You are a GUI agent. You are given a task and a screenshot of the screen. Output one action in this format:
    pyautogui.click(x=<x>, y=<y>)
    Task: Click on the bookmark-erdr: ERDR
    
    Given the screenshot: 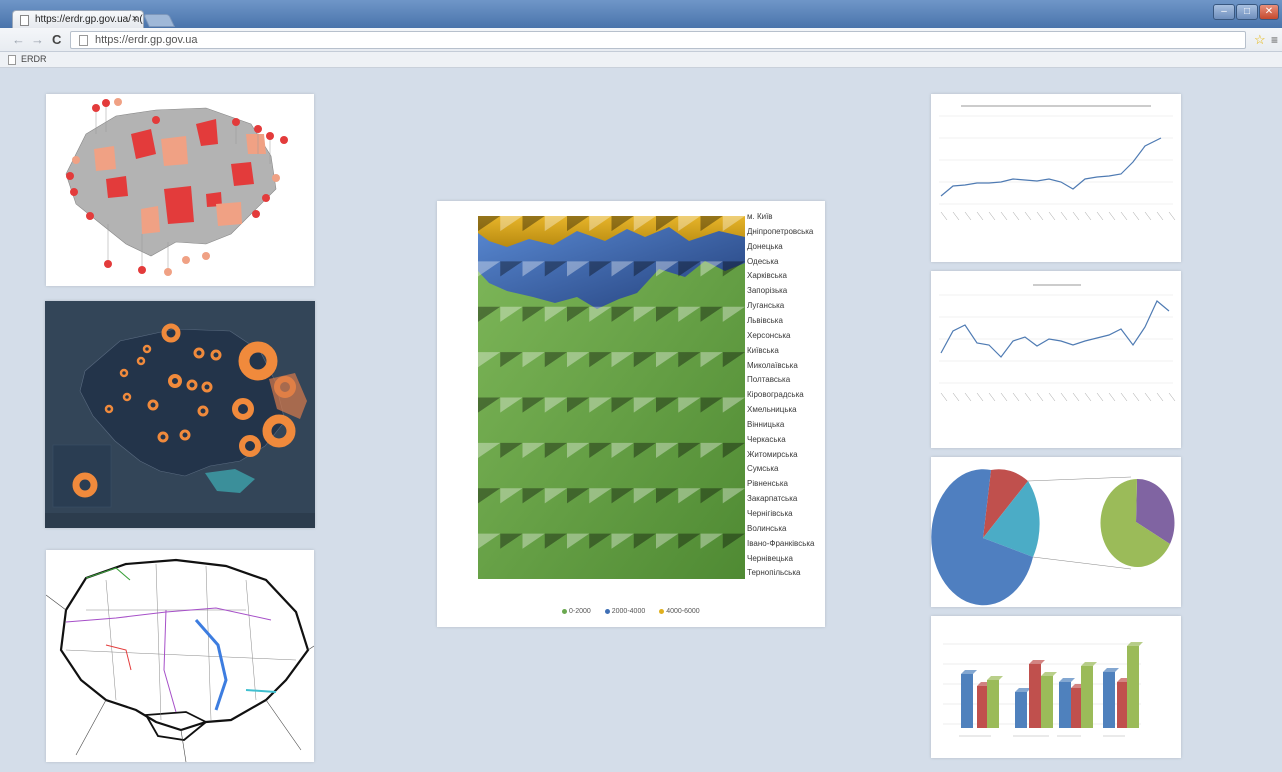 What is the action you would take?
    pyautogui.click(x=27, y=59)
    